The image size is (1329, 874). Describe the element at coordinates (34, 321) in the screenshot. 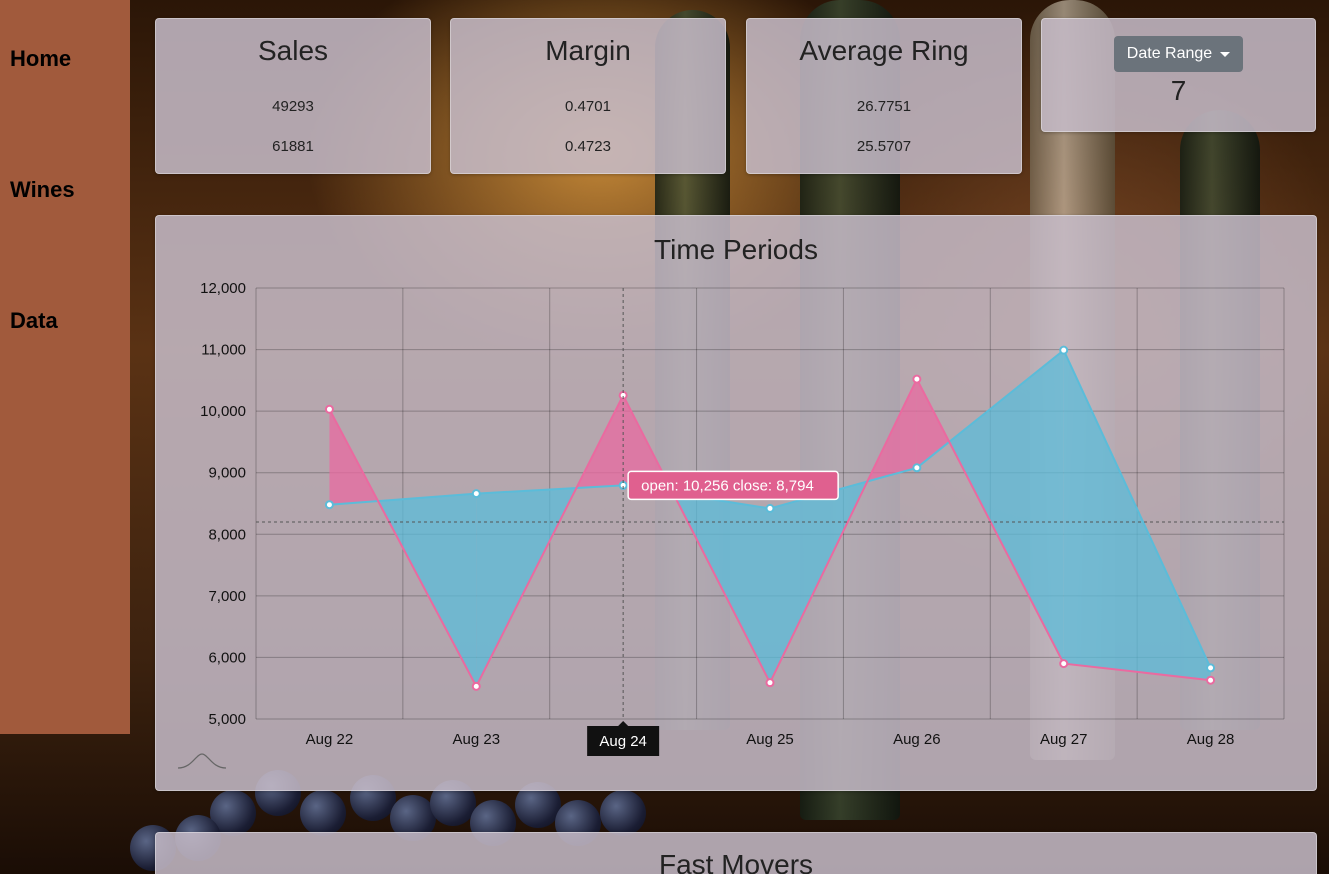

I see `sidebar-item-data: Data` at that location.